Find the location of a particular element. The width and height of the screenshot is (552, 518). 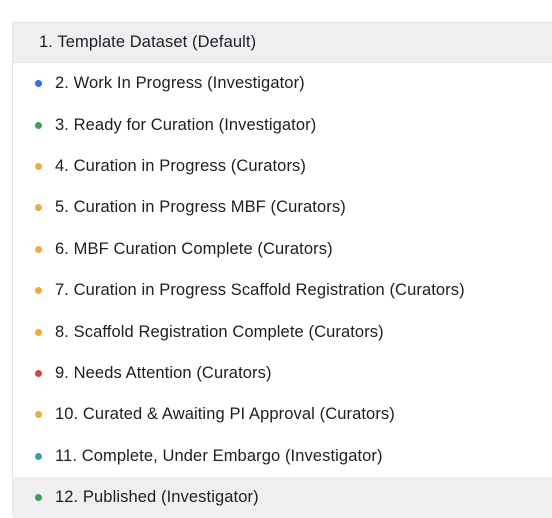

status-option-work-in-progress: 2. Work In Progress (Investigator) is located at coordinates (282, 83).